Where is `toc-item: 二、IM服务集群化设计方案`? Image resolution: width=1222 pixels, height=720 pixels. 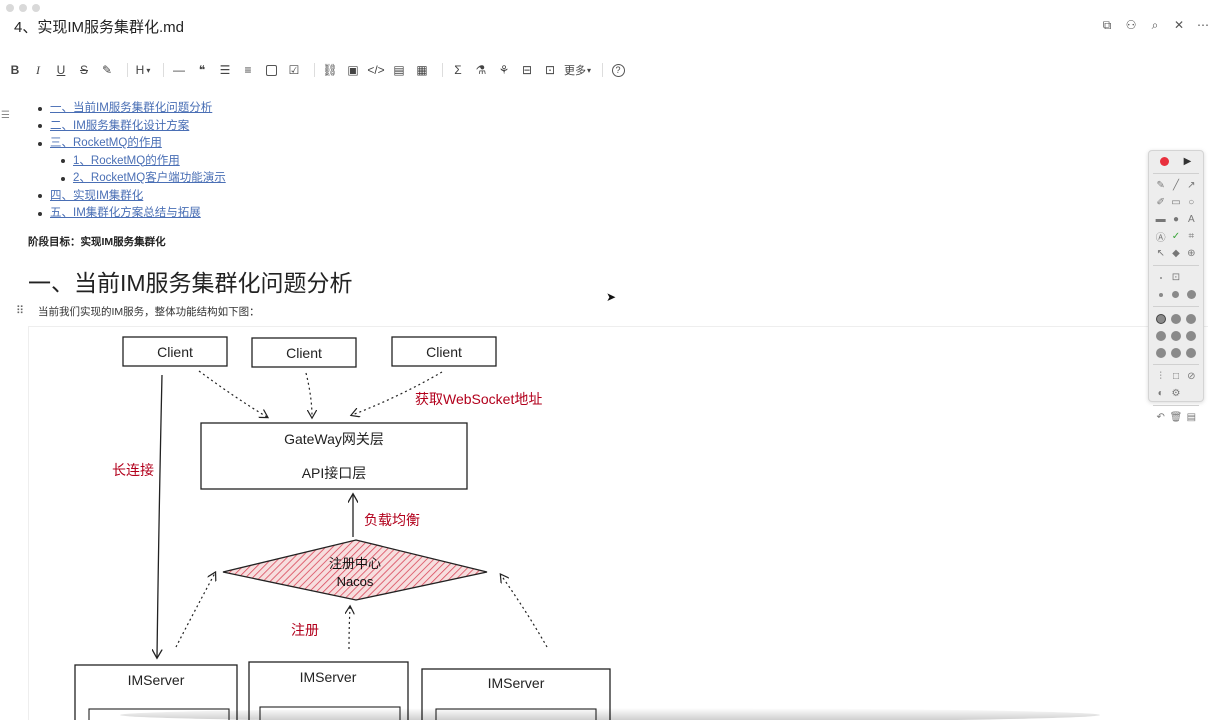
toc-item: 二、IM服务集群化设计方案 is located at coordinates (132, 127).